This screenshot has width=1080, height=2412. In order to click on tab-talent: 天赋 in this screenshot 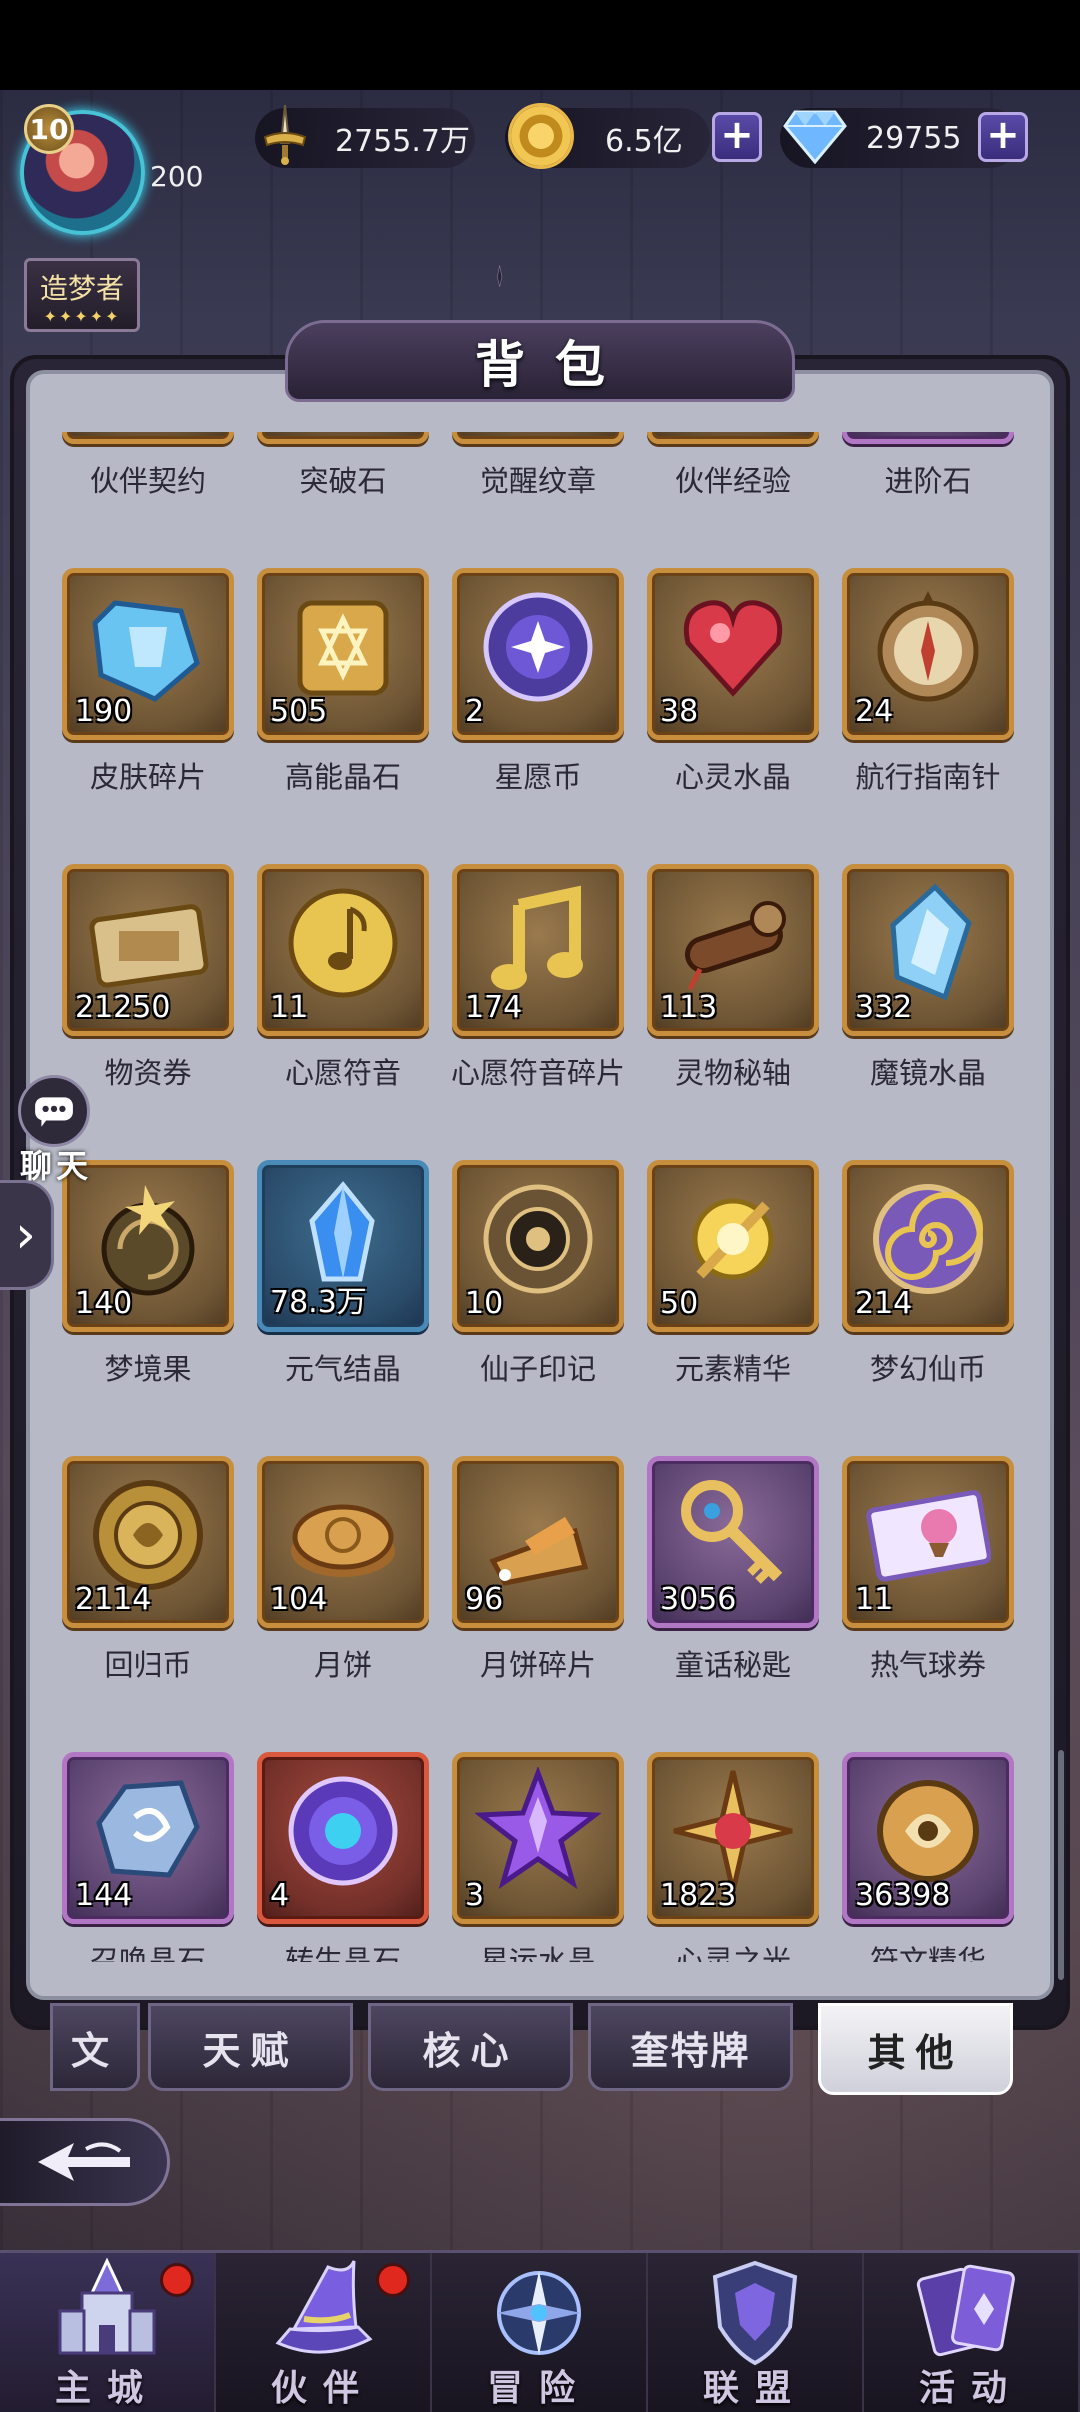, I will do `click(250, 2047)`.